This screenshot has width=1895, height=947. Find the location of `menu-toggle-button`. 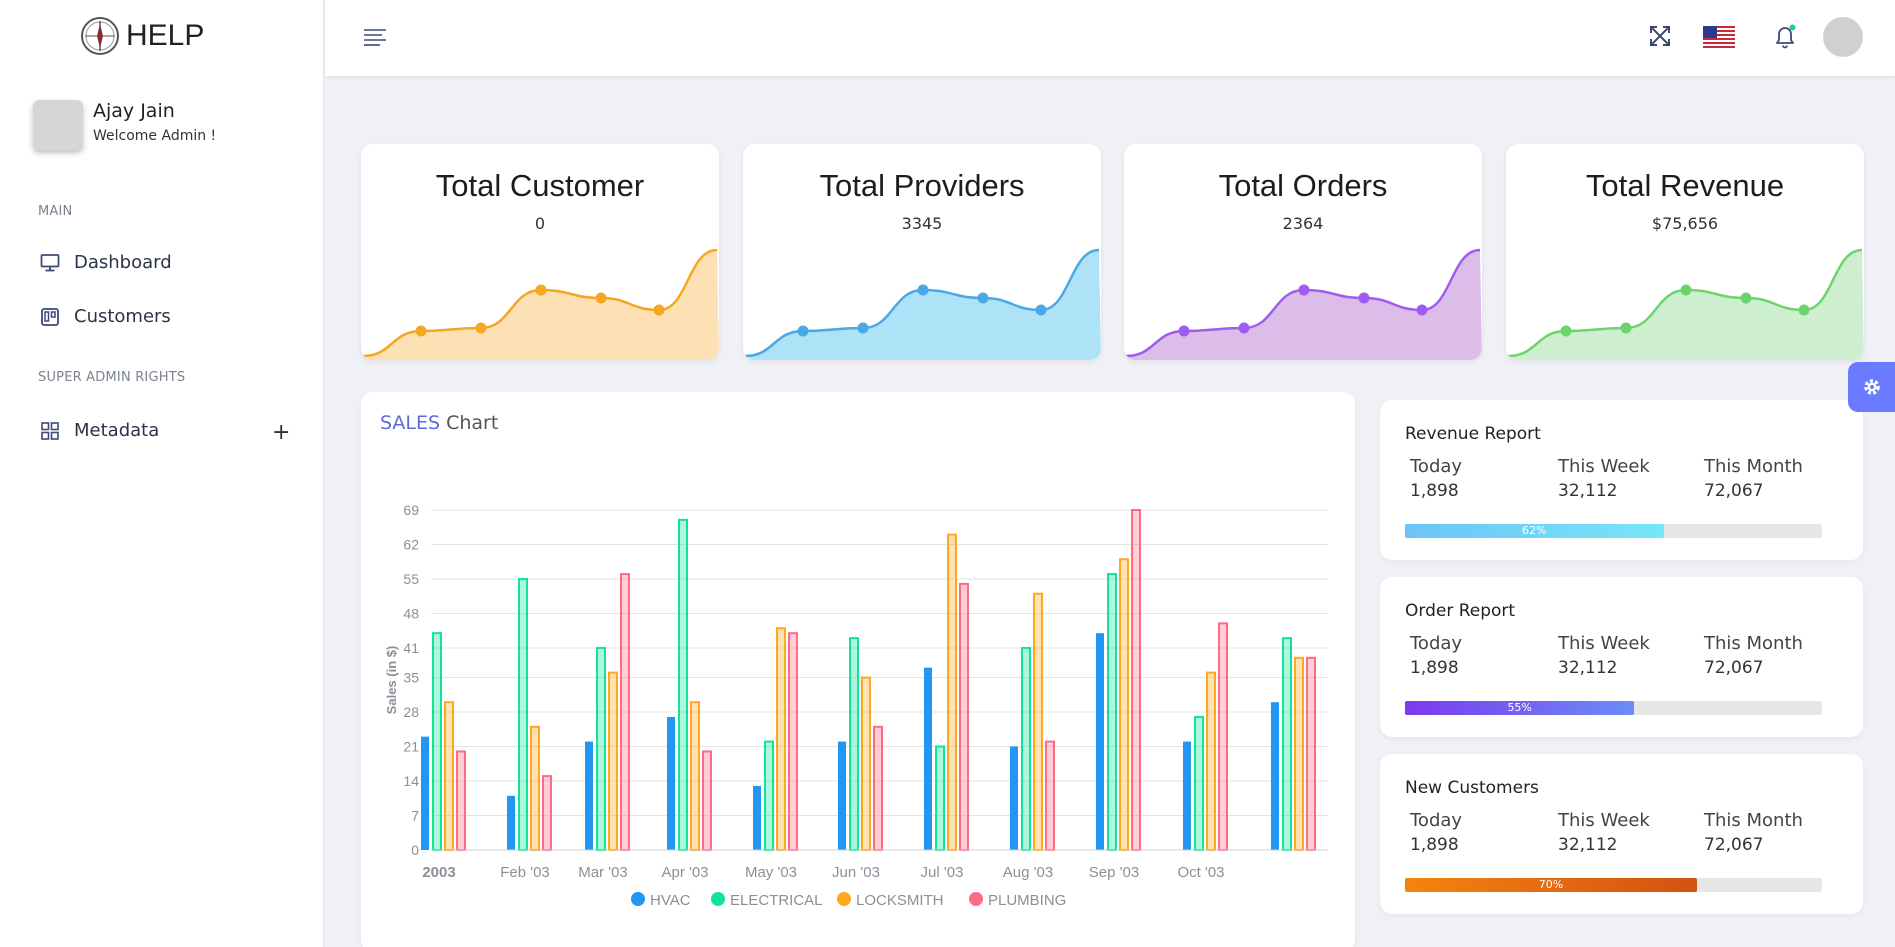

menu-toggle-button is located at coordinates (375, 40).